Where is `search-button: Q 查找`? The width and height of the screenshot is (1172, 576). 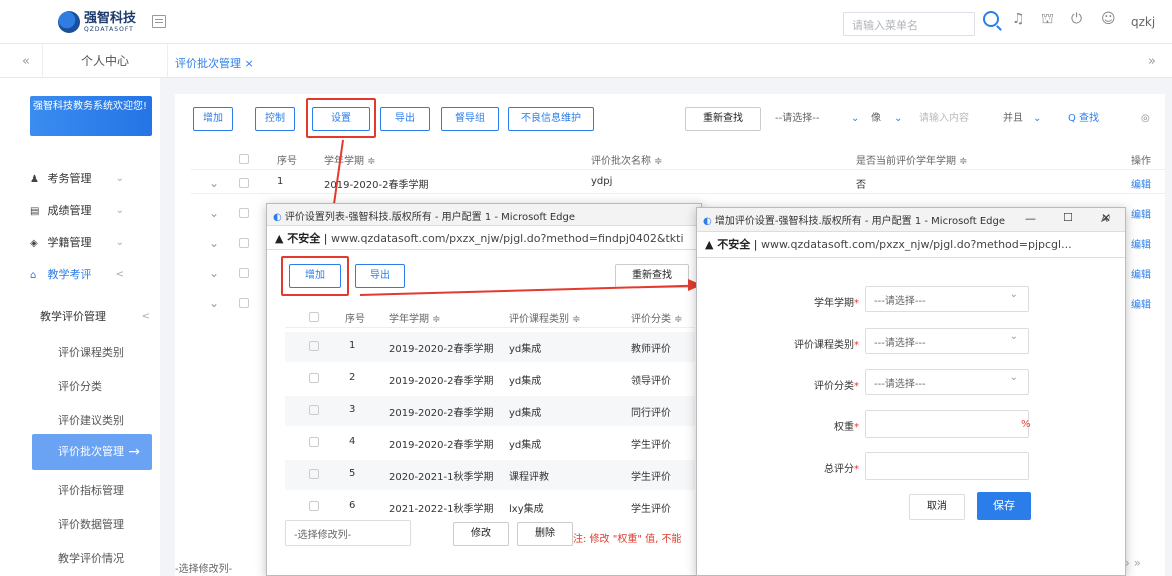 search-button: Q 查找 is located at coordinates (1083, 119).